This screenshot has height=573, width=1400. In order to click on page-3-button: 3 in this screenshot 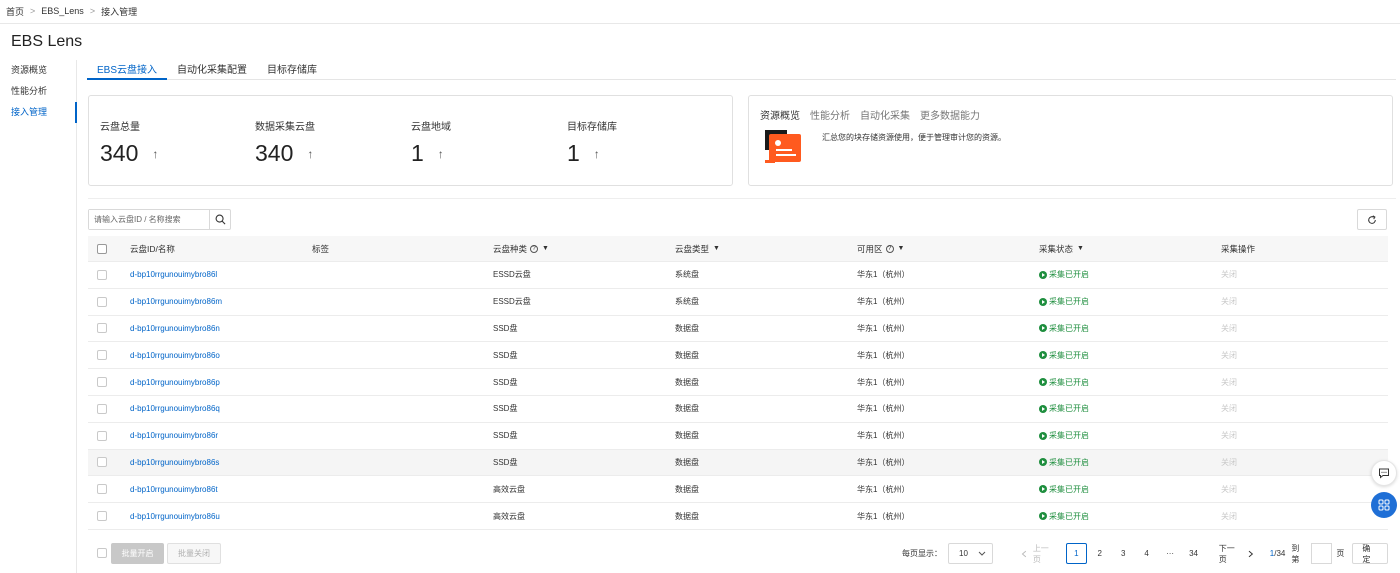, I will do `click(1123, 553)`.